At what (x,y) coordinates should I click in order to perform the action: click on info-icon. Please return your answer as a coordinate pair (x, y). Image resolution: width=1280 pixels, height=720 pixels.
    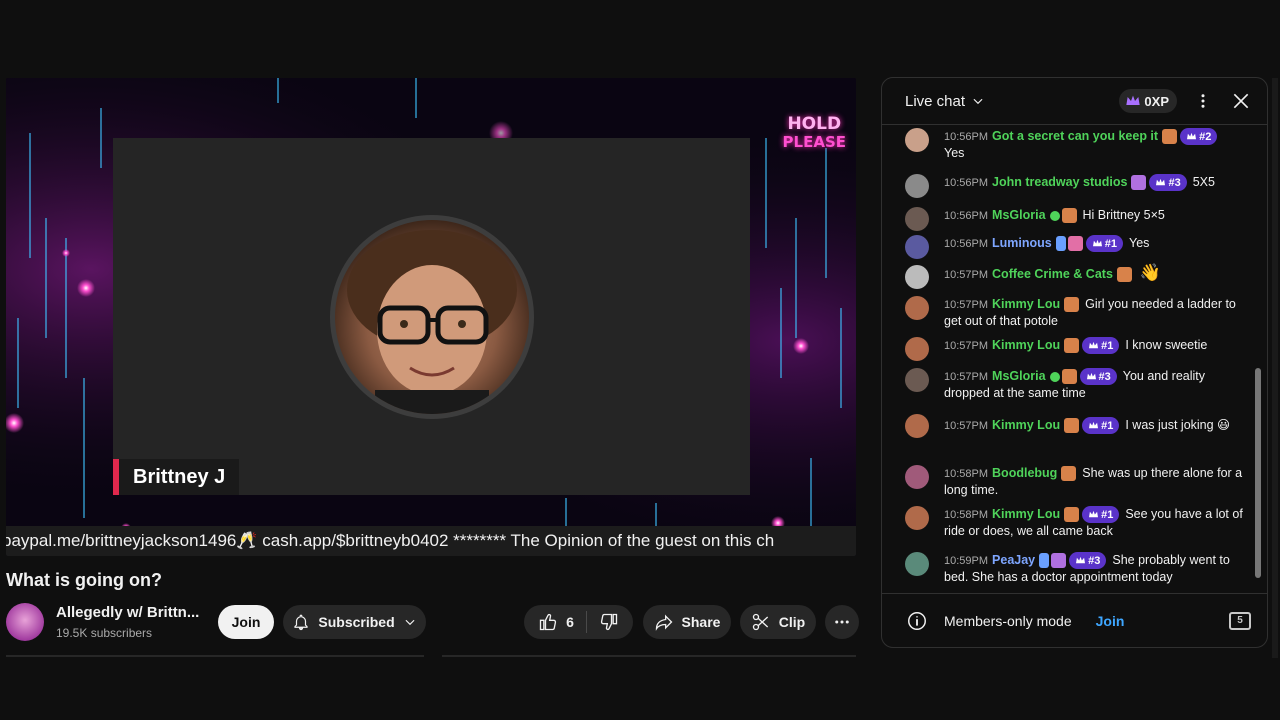
    Looking at the image, I should click on (917, 621).